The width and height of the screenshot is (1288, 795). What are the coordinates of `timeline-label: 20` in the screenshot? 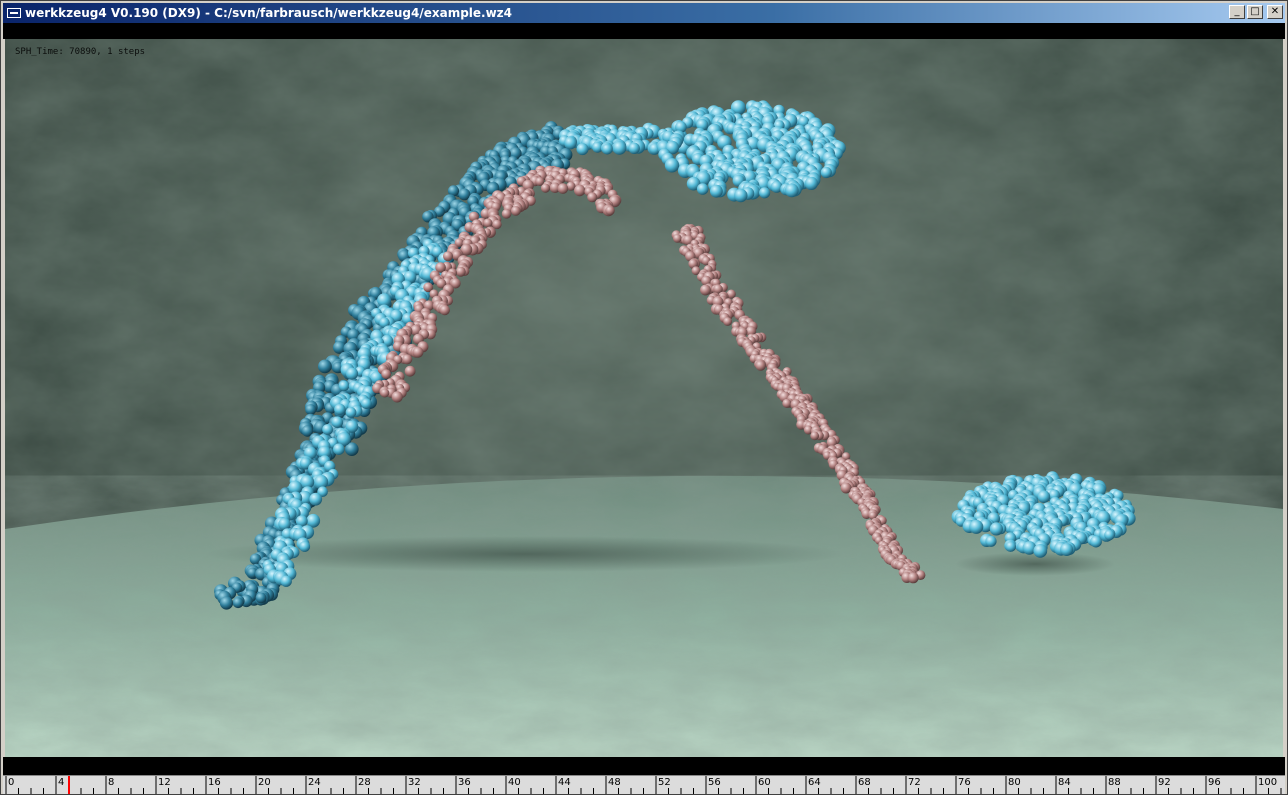 It's located at (264, 782).